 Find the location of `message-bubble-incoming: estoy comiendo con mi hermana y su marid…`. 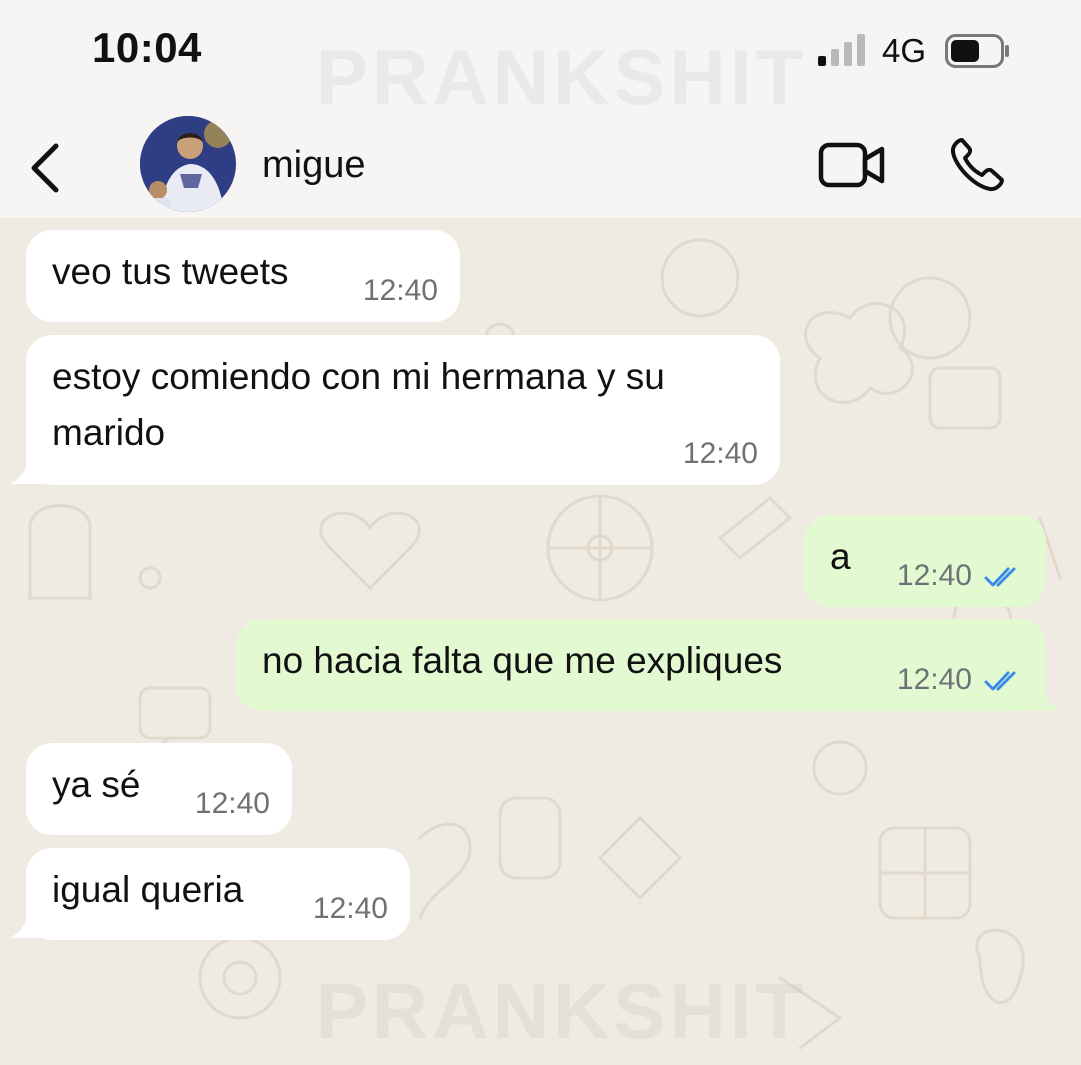

message-bubble-incoming: estoy comiendo con mi hermana y su marid… is located at coordinates (403, 410).